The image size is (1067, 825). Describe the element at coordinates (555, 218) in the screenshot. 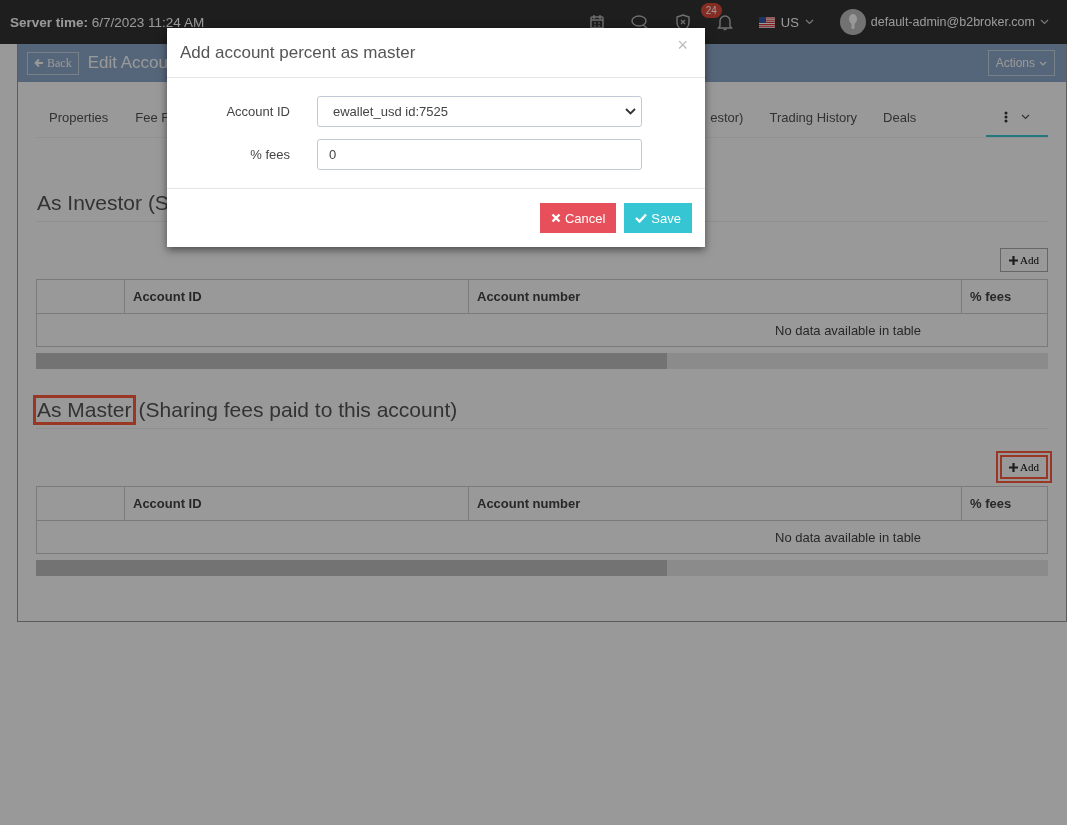

I see `close-icon` at that location.